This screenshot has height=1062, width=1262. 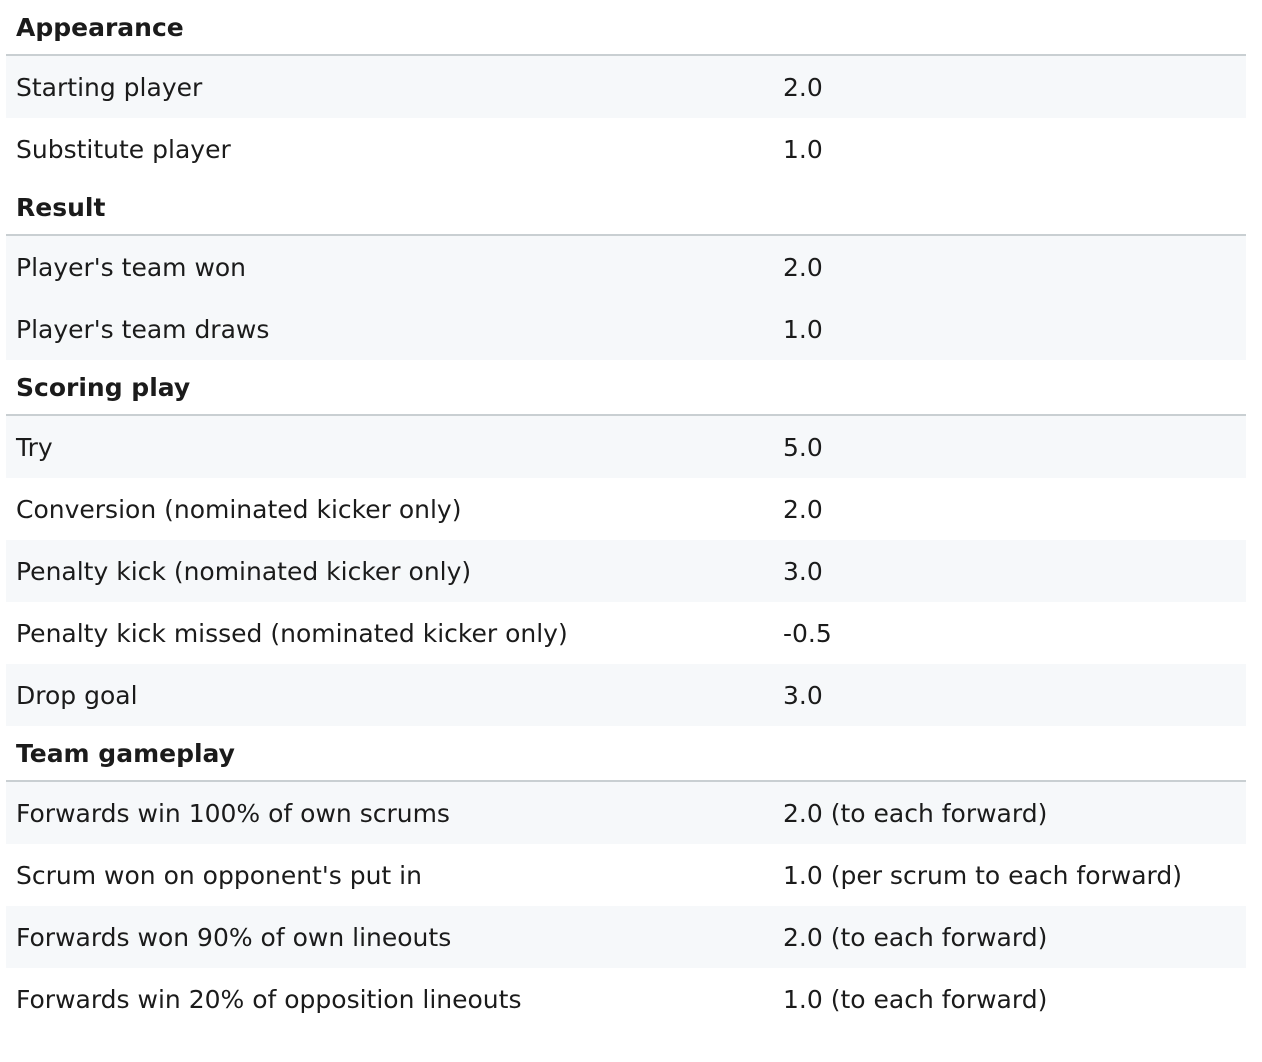 I want to click on section-header-team-gameplay: Team gameplay, so click(x=626, y=754).